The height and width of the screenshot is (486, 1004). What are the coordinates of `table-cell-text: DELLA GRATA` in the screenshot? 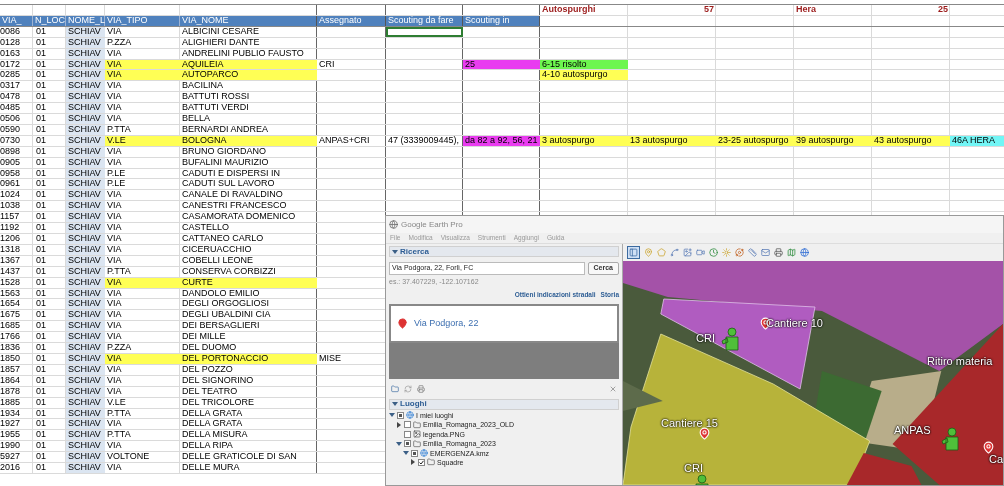 It's located at (212, 413).